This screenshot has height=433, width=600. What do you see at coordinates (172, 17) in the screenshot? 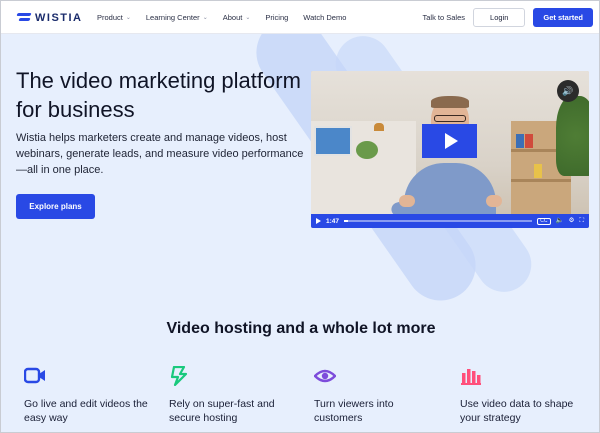
I see `nav-item-label: Learning Center` at bounding box center [172, 17].